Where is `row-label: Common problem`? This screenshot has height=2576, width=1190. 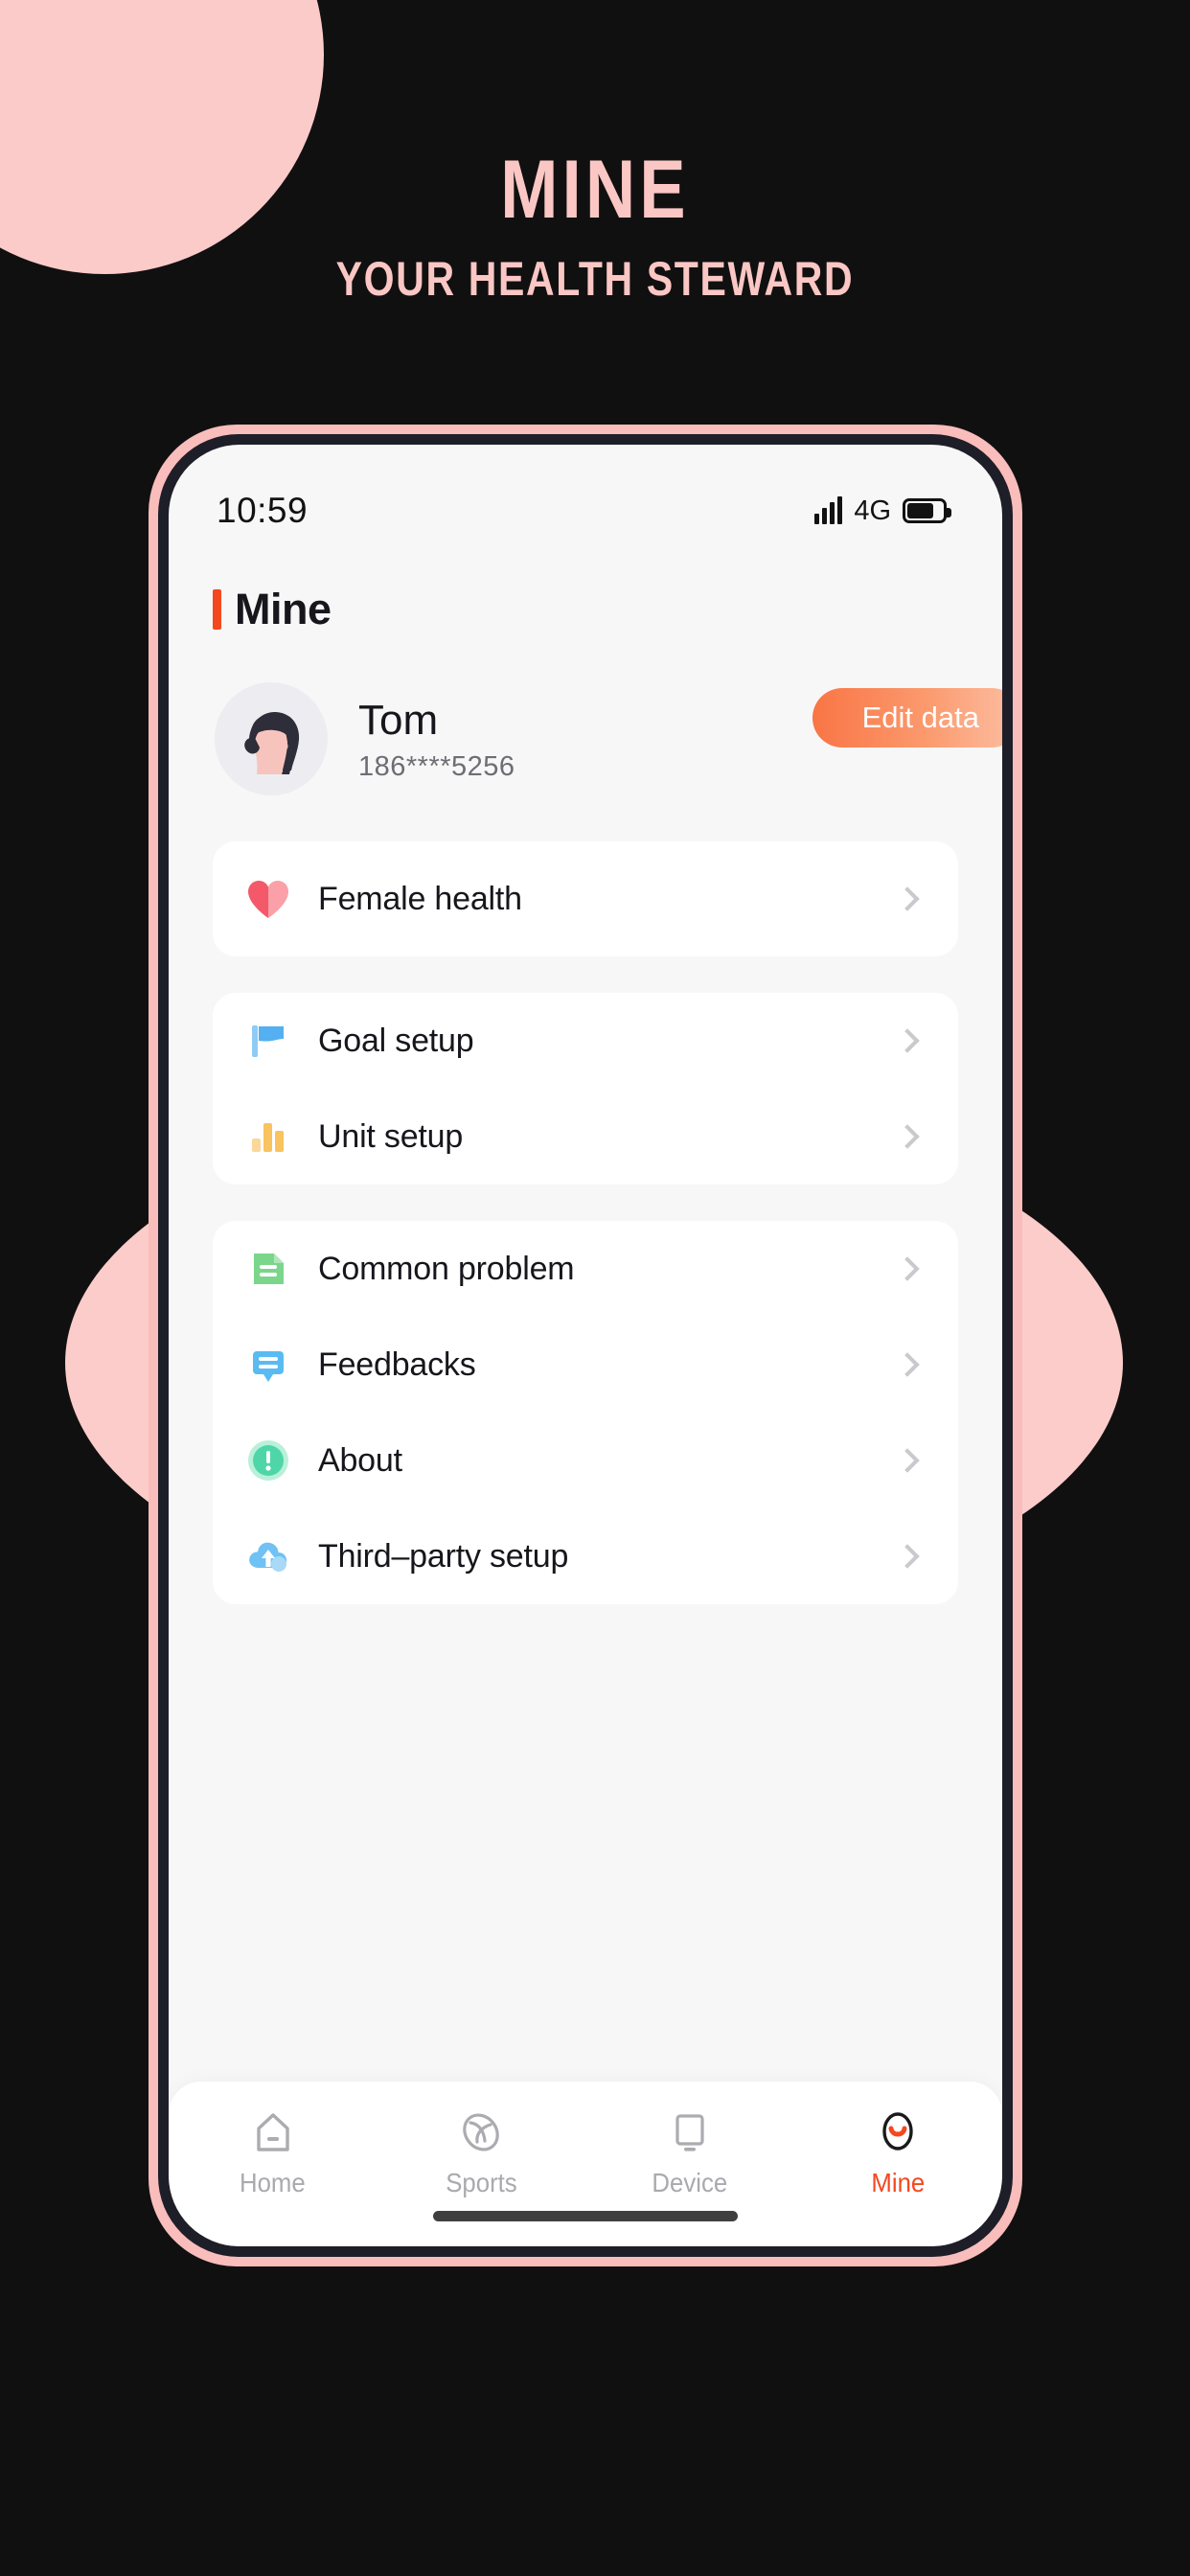 row-label: Common problem is located at coordinates (447, 1268).